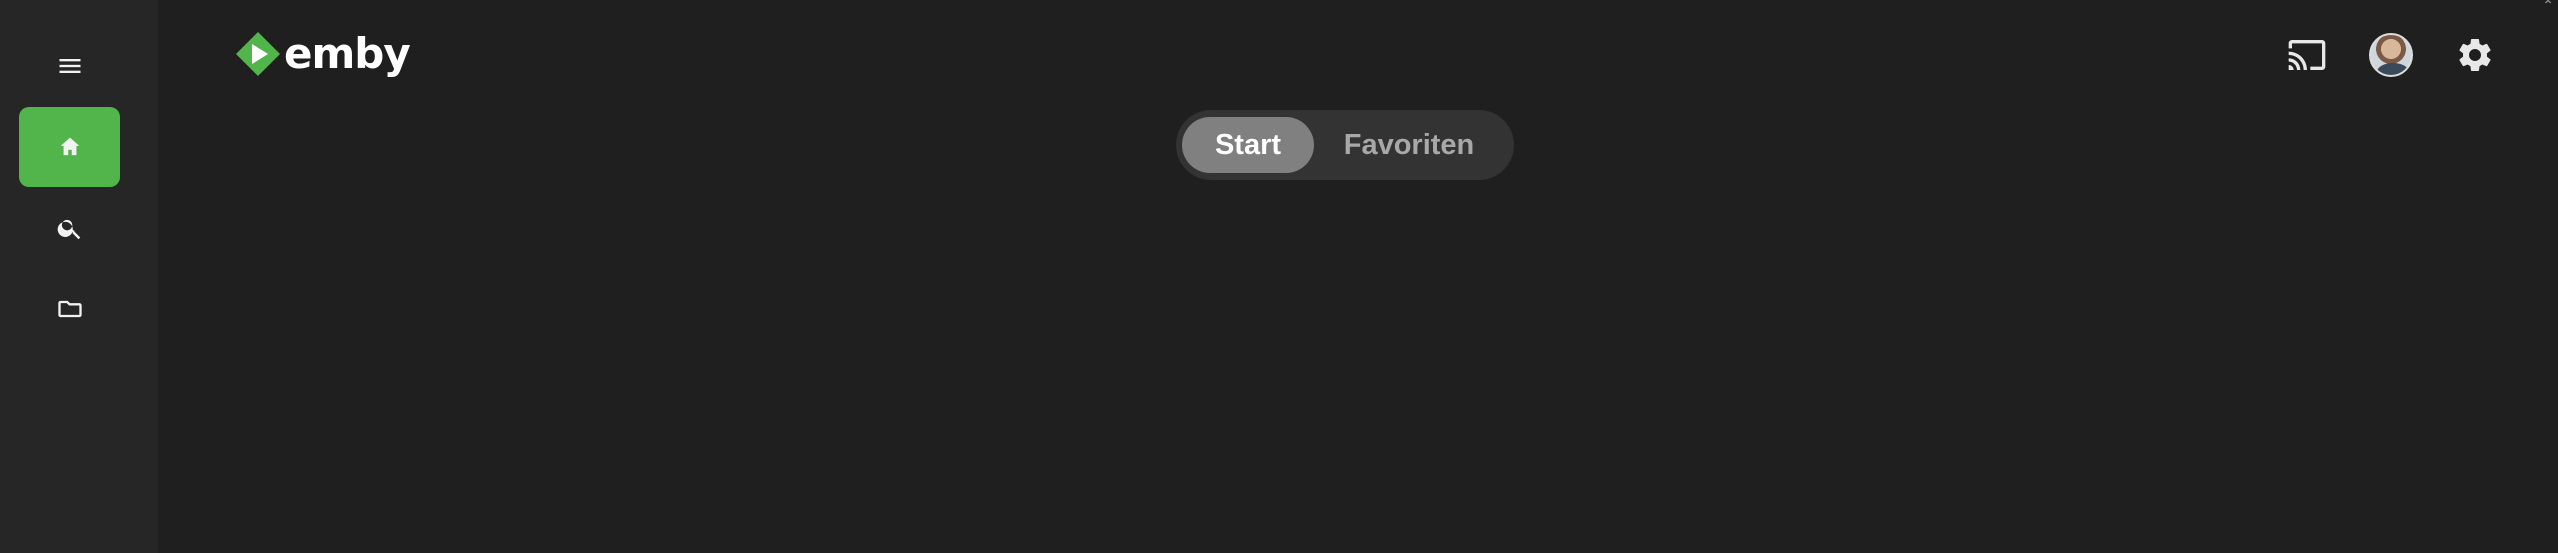 The width and height of the screenshot is (2558, 553). Describe the element at coordinates (258, 54) in the screenshot. I see `emby-logo-icon` at that location.